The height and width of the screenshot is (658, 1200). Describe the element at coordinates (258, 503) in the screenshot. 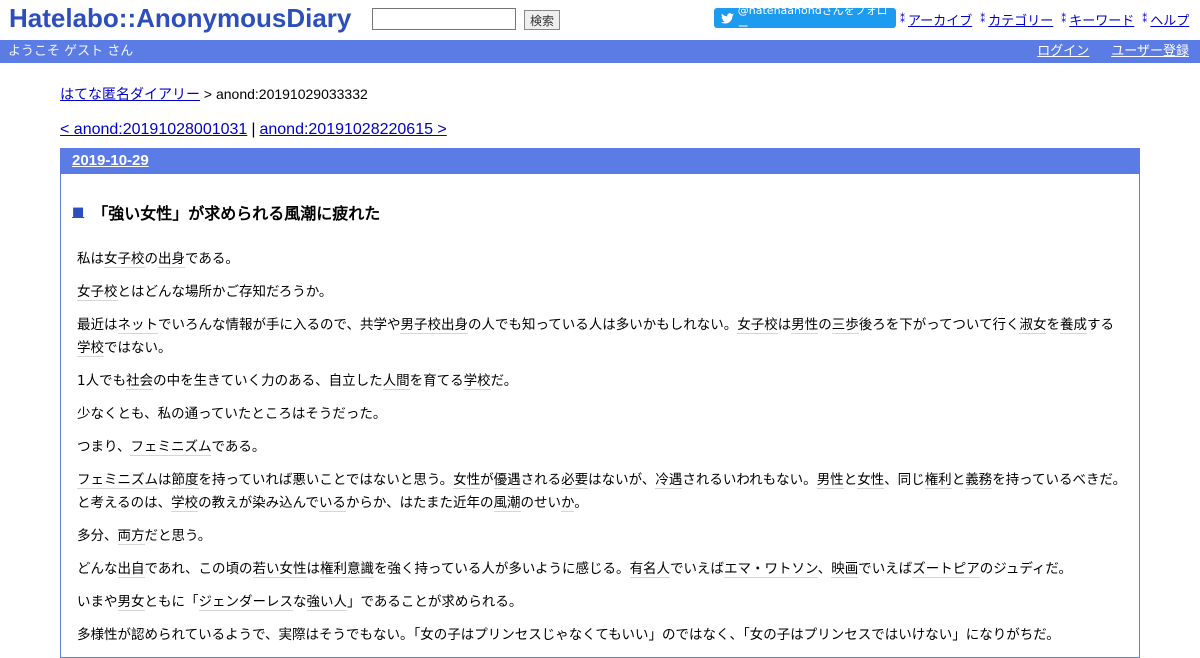

I see `paragraph-text: の教えが染み込んで` at that location.